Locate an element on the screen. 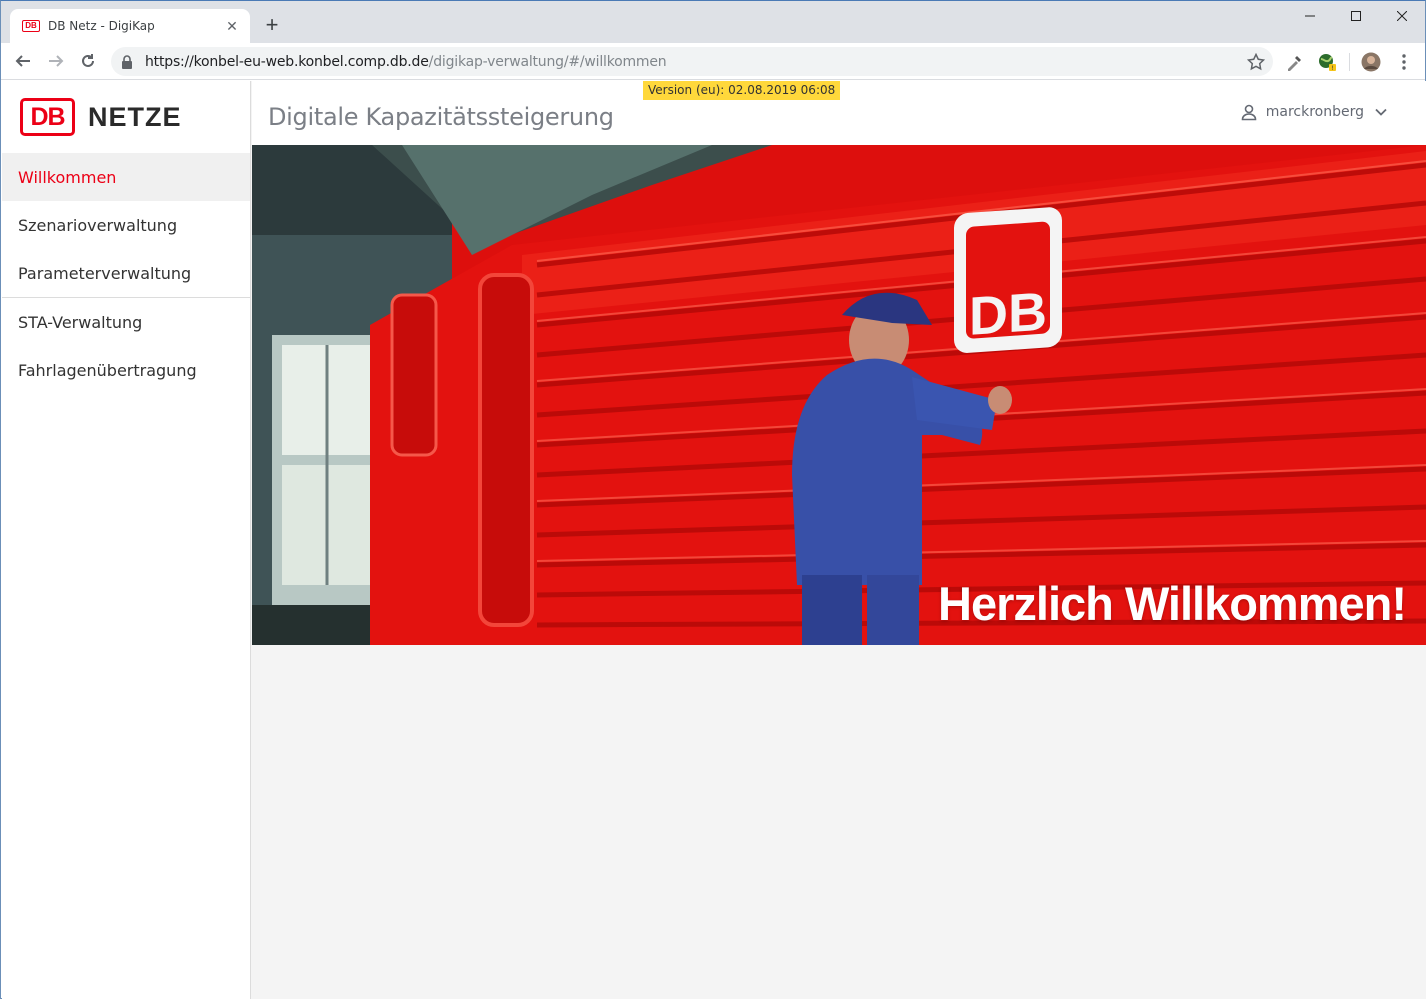 Image resolution: width=1426 pixels, height=999 pixels. tab-title: DB Netz - DigiKap is located at coordinates (101, 26).